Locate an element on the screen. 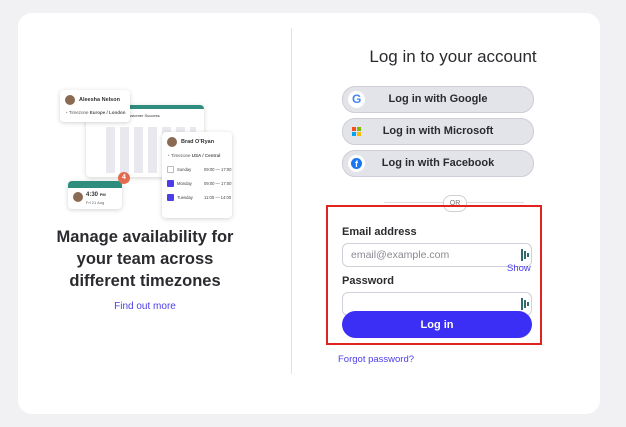 The image size is (626, 427). vertical-divider is located at coordinates (291, 201).